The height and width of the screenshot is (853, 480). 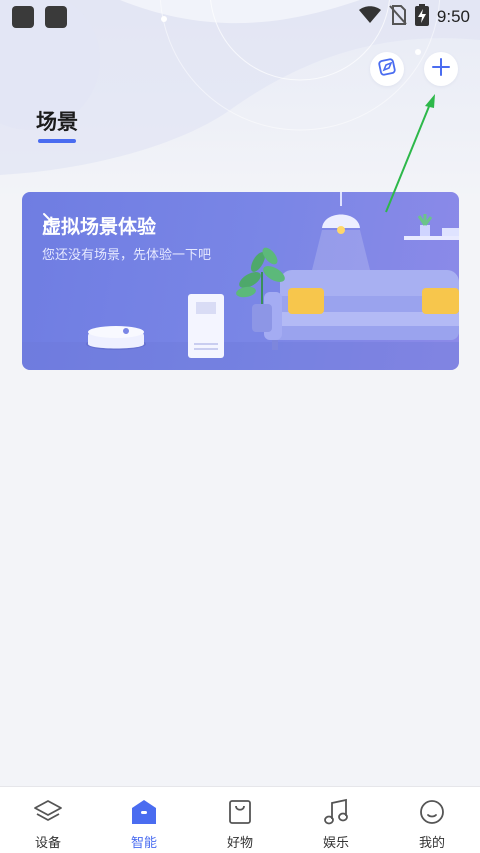 I want to click on plus-icon, so click(x=441, y=69).